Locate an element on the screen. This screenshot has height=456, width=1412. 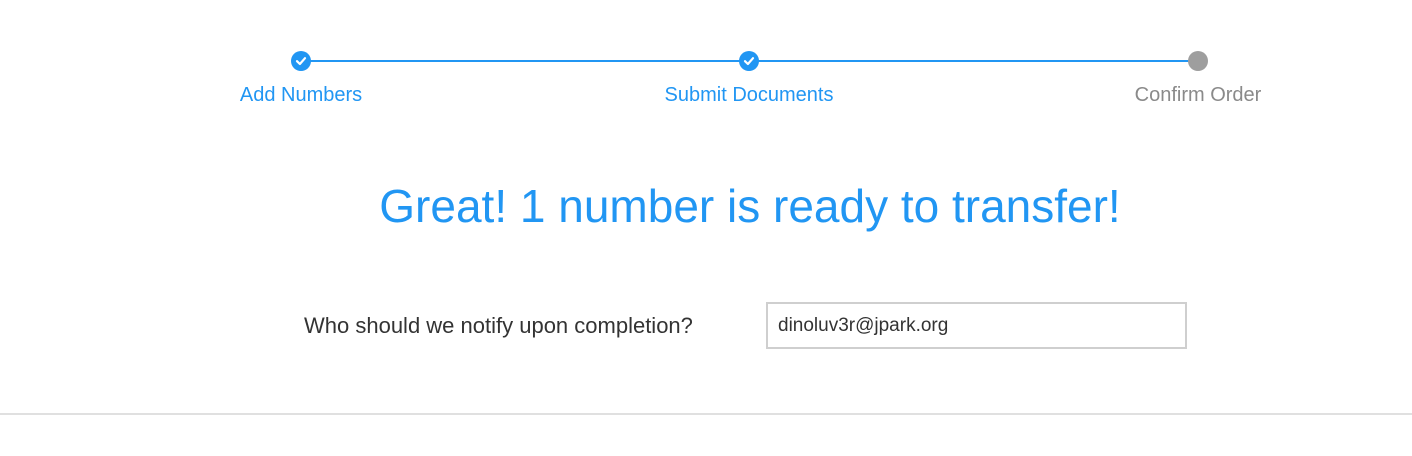
page-headline: Great! 1 number is ready to transfer! is located at coordinates (750, 206).